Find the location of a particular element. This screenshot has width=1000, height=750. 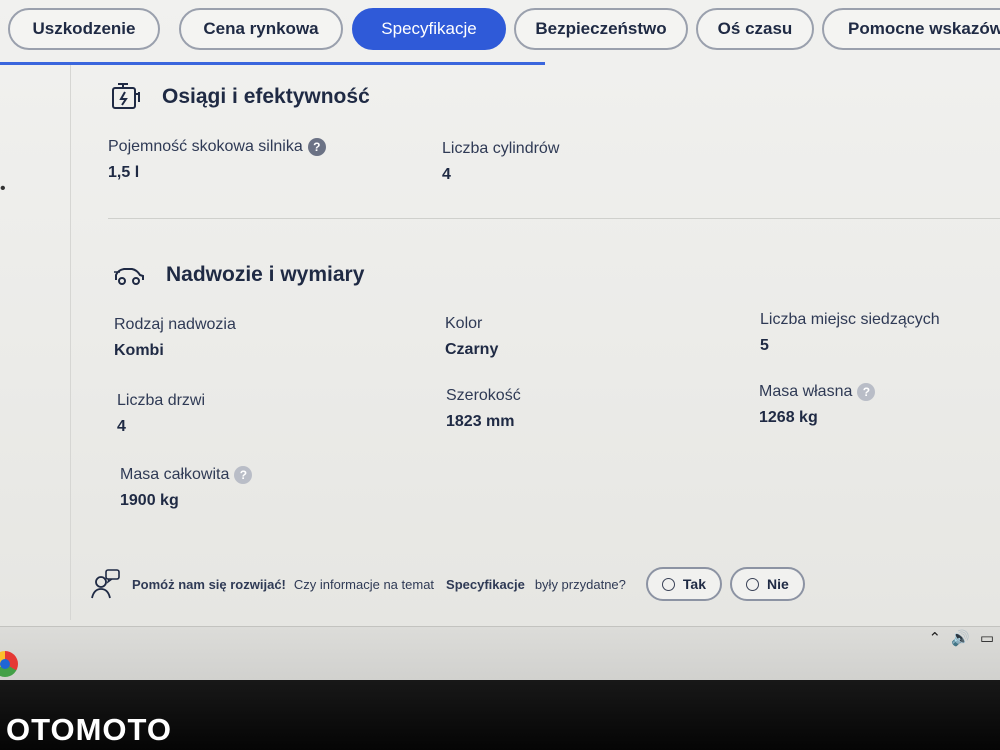

field-body-type: Rodzaj nadwozia Kombi is located at coordinates (175, 338).